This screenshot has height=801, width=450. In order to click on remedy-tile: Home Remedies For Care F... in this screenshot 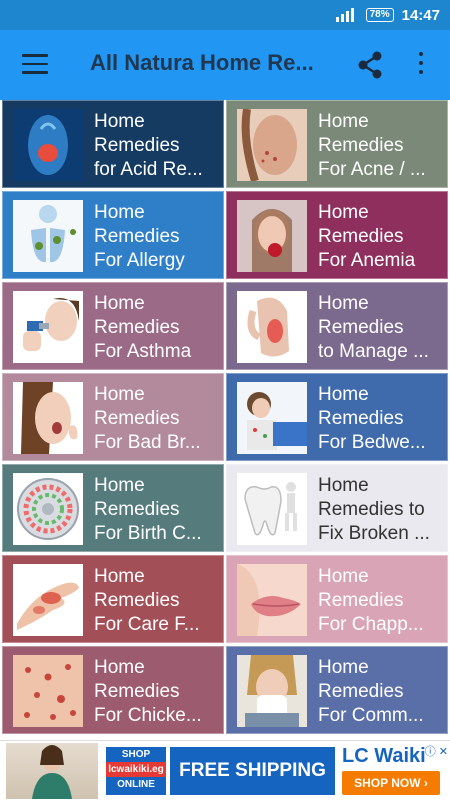, I will do `click(113, 599)`.